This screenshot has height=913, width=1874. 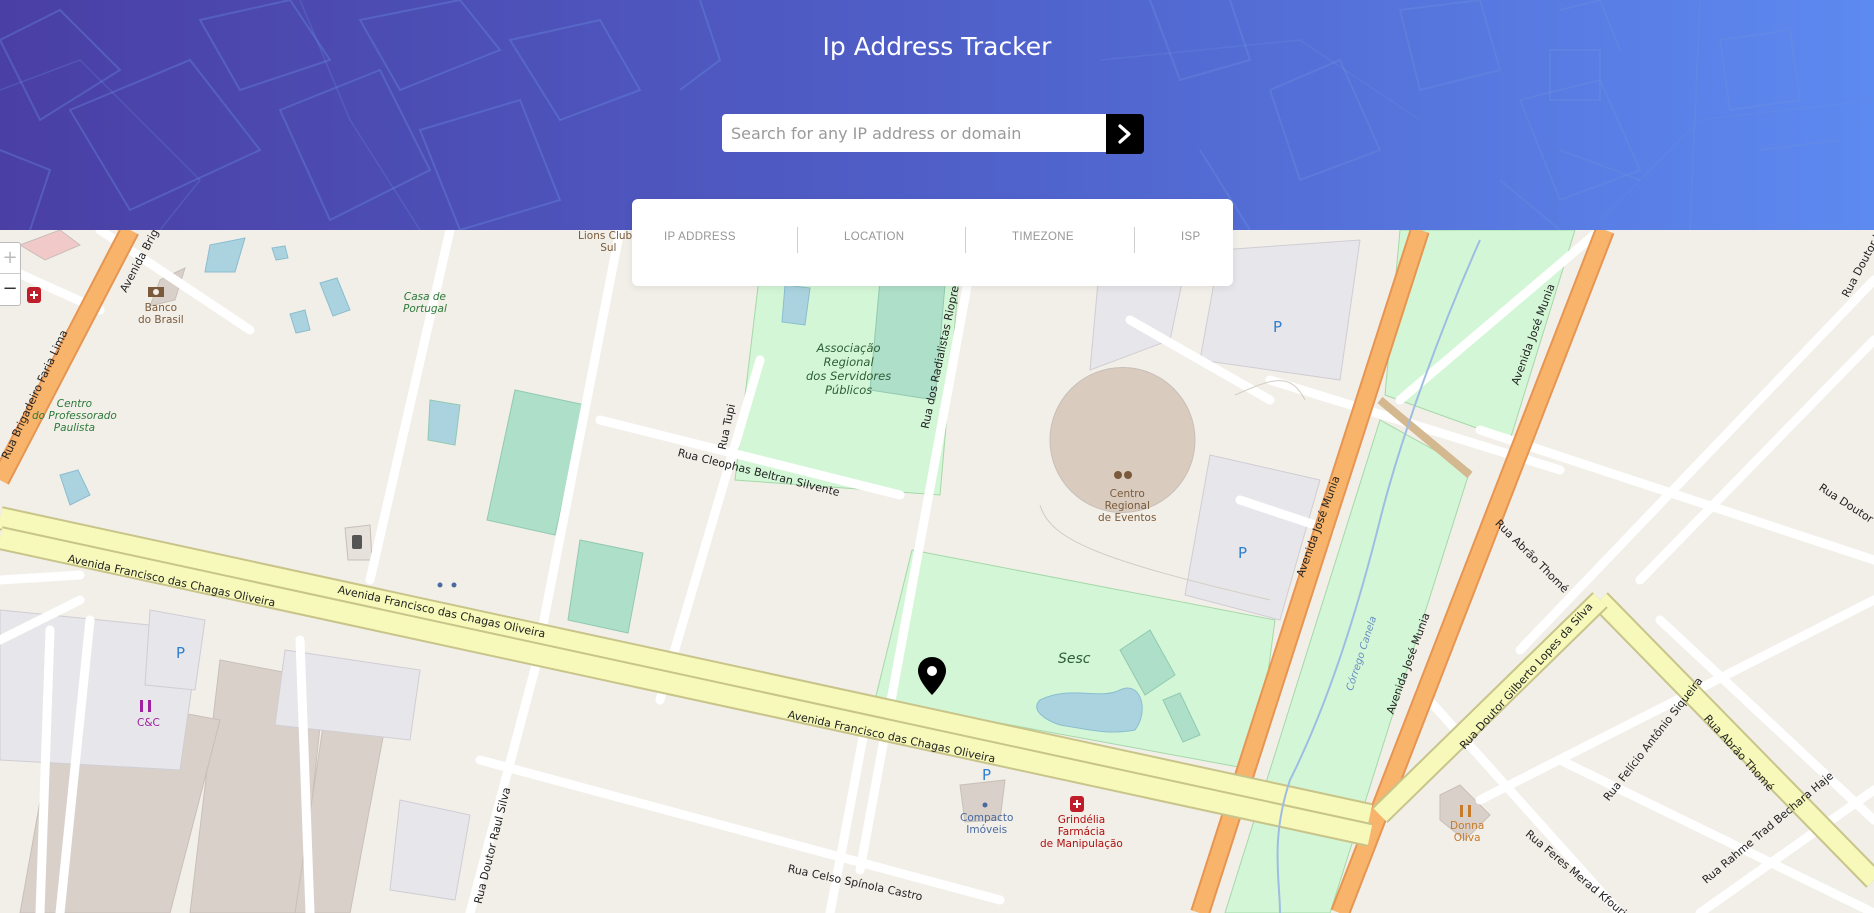 What do you see at coordinates (1127, 506) in the screenshot?
I see `poi-label-centro-eventos: Centro Regional de Eventos` at bounding box center [1127, 506].